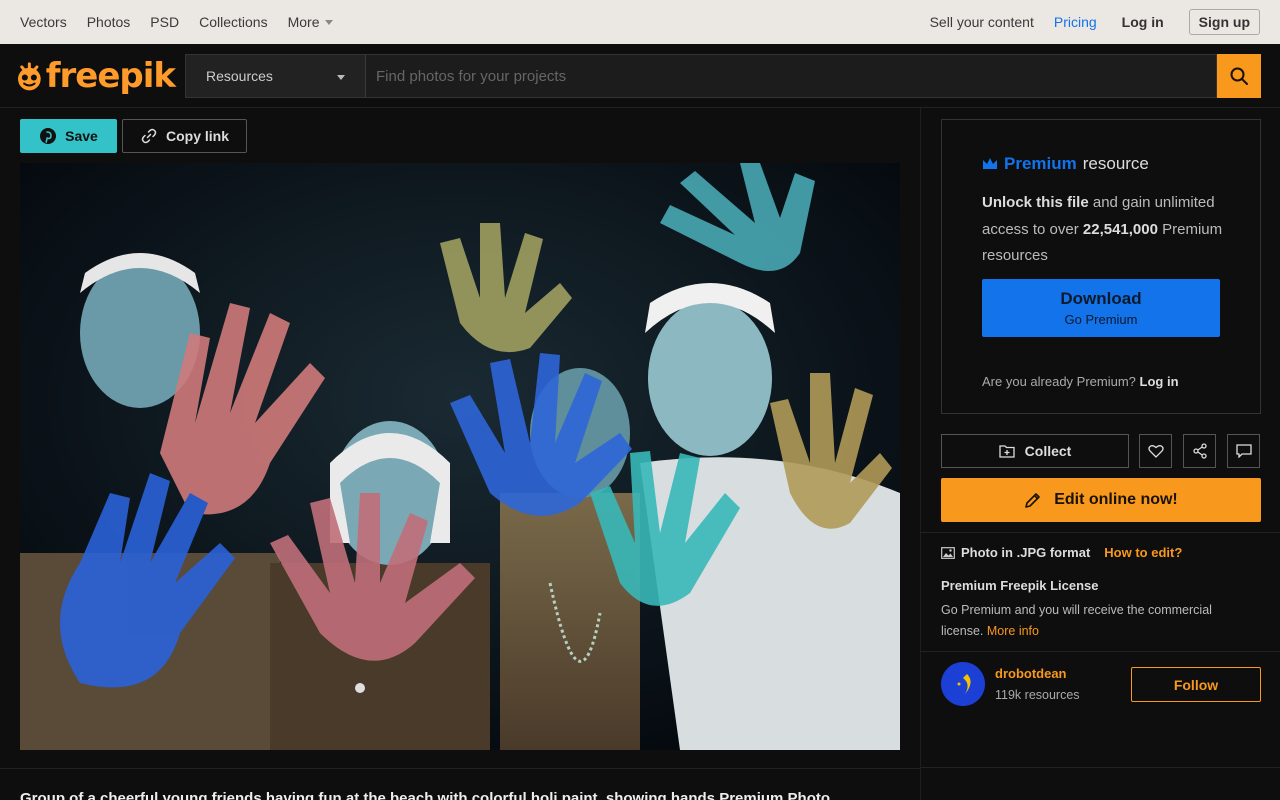 Image resolution: width=1280 pixels, height=800 pixels. I want to click on header: freepik Resources, so click(640, 76).